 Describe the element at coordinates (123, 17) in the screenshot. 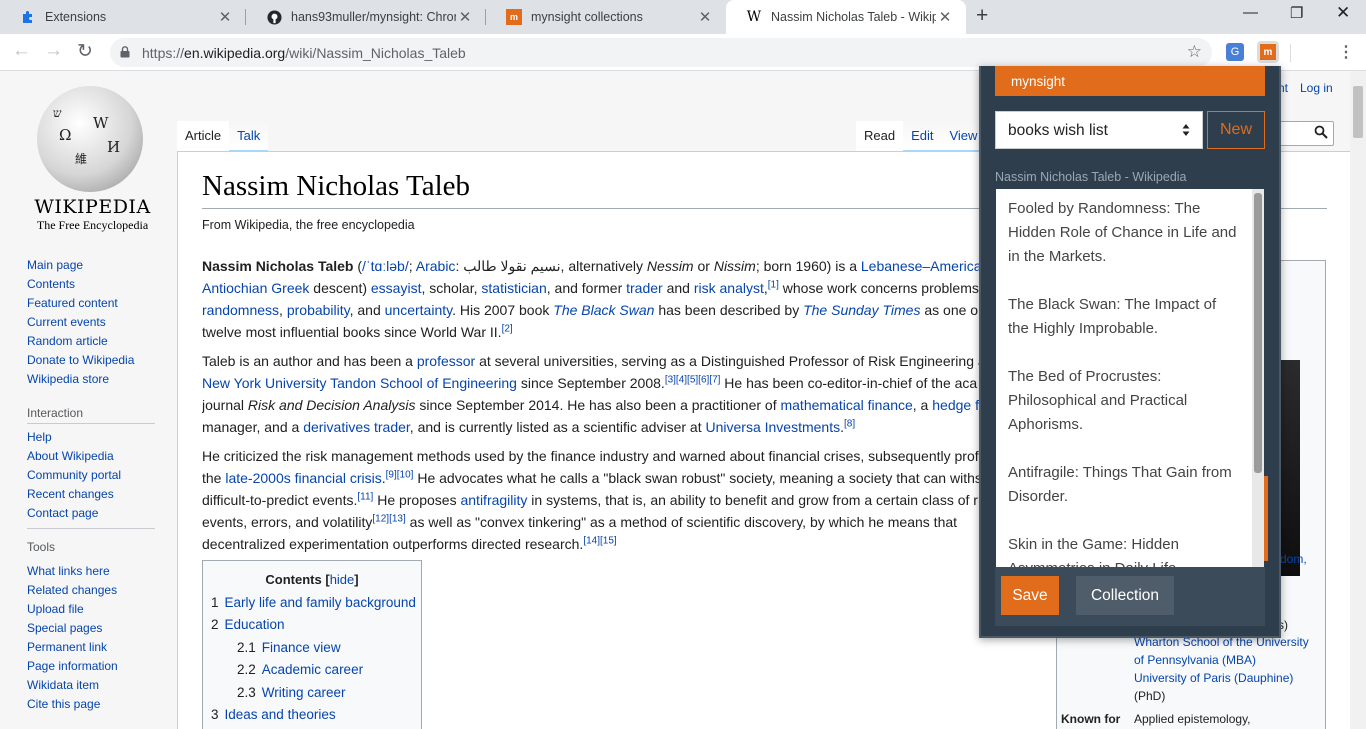

I see `tab-extensions: Extensions ✕` at that location.